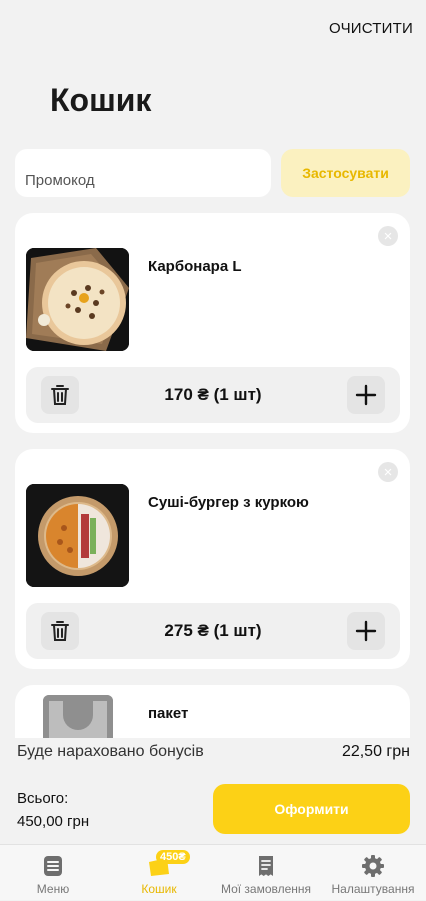  I want to click on clear-cart-button: ОЧИСТИТИ, so click(371, 28).